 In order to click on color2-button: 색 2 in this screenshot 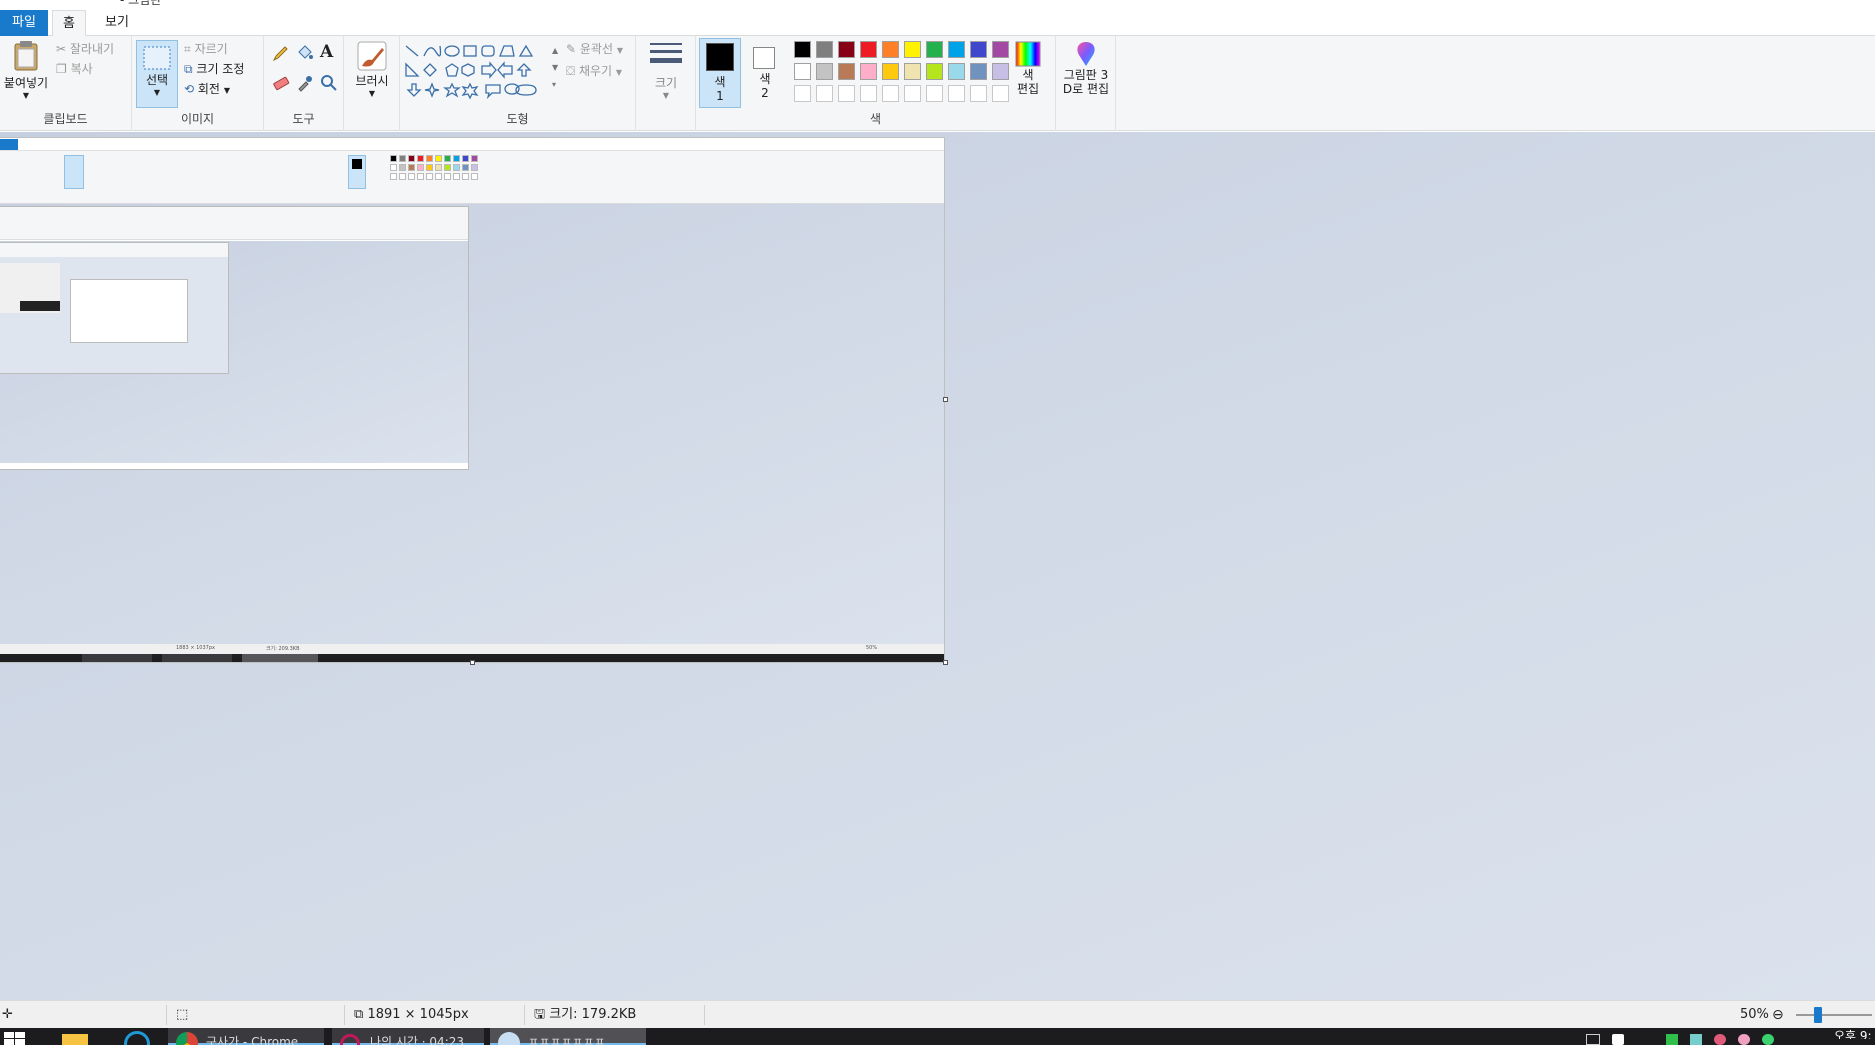, I will do `click(765, 73)`.